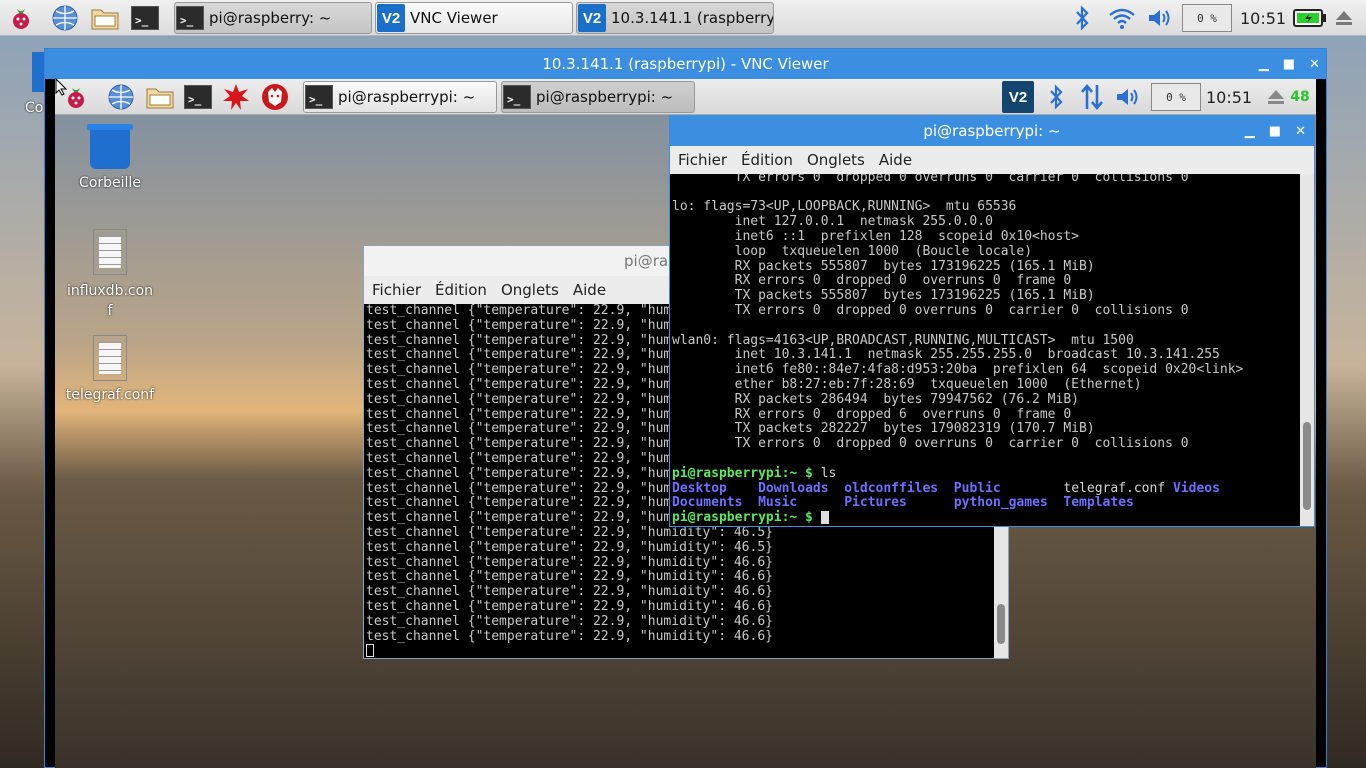 This screenshot has width=1366, height=768. I want to click on shell-command: ls, so click(828, 473).